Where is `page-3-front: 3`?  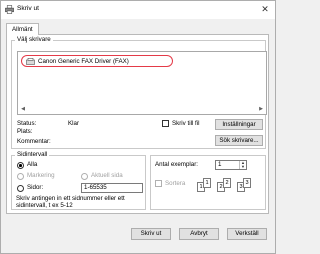
page-3-front: 3 is located at coordinates (247, 183).